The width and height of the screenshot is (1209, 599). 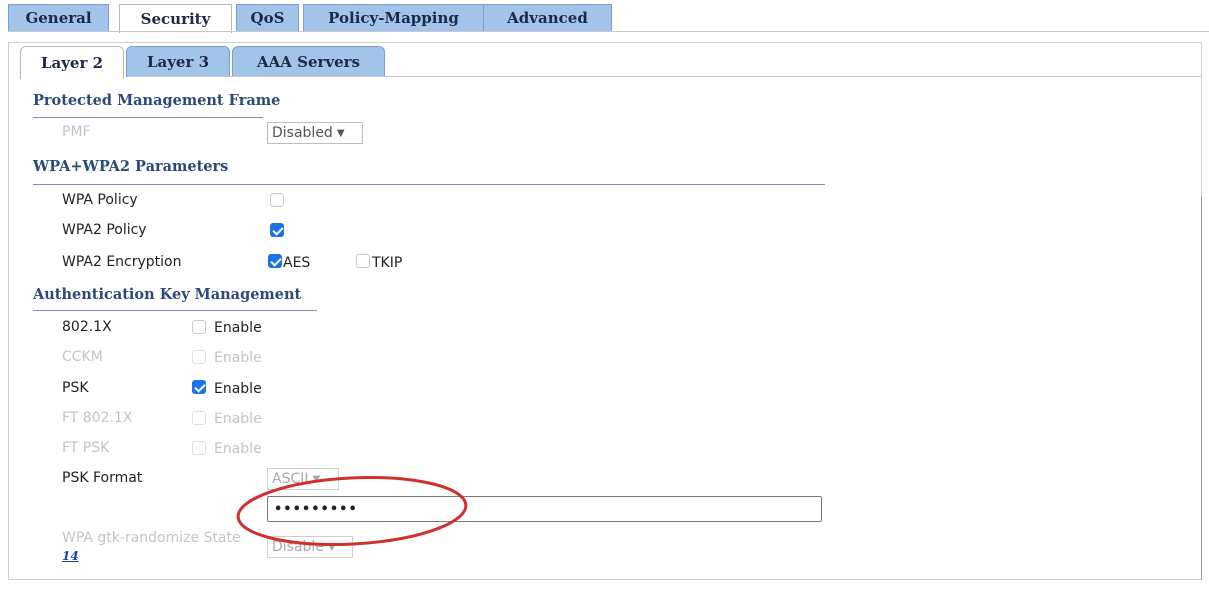 What do you see at coordinates (275, 261) in the screenshot?
I see `aes-checkbox` at bounding box center [275, 261].